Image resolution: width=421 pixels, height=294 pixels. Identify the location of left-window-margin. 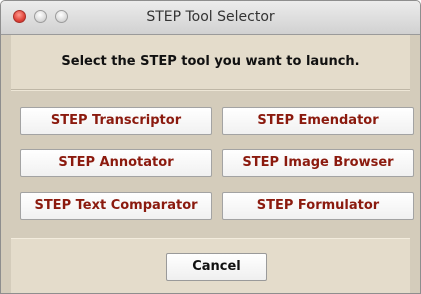
(6, 164).